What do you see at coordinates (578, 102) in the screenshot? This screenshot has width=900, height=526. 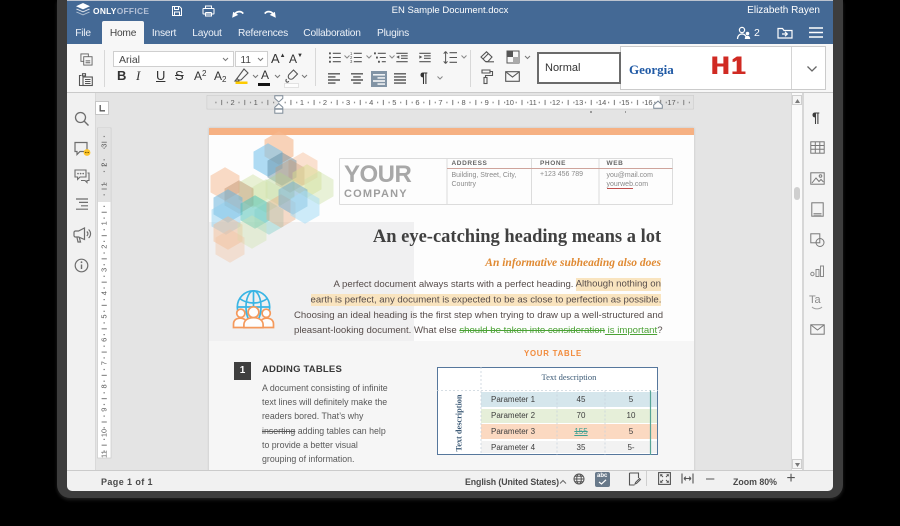 I see `svg-text: 13` at bounding box center [578, 102].